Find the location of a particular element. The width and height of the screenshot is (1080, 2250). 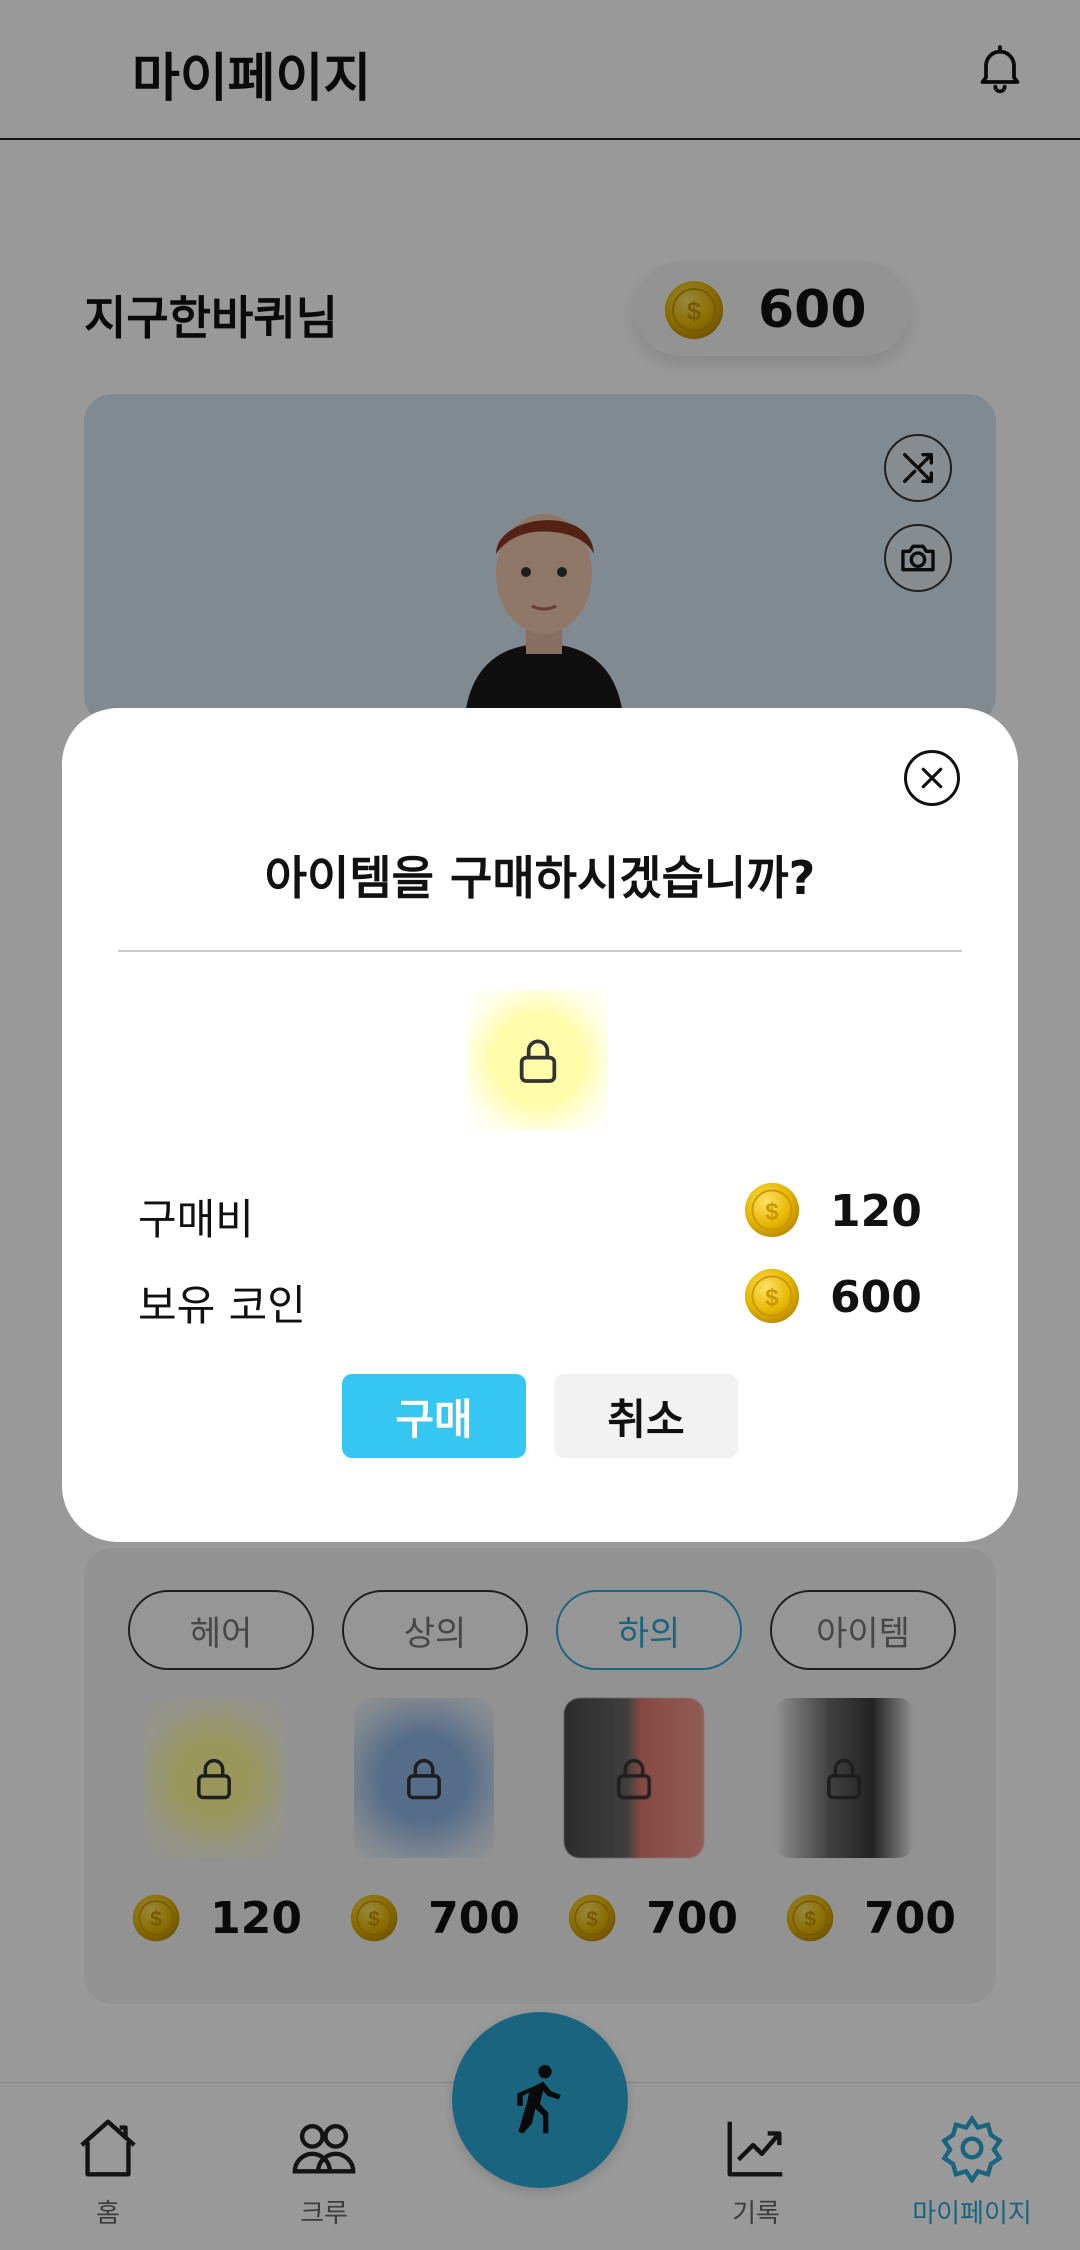

divider is located at coordinates (540, 951).